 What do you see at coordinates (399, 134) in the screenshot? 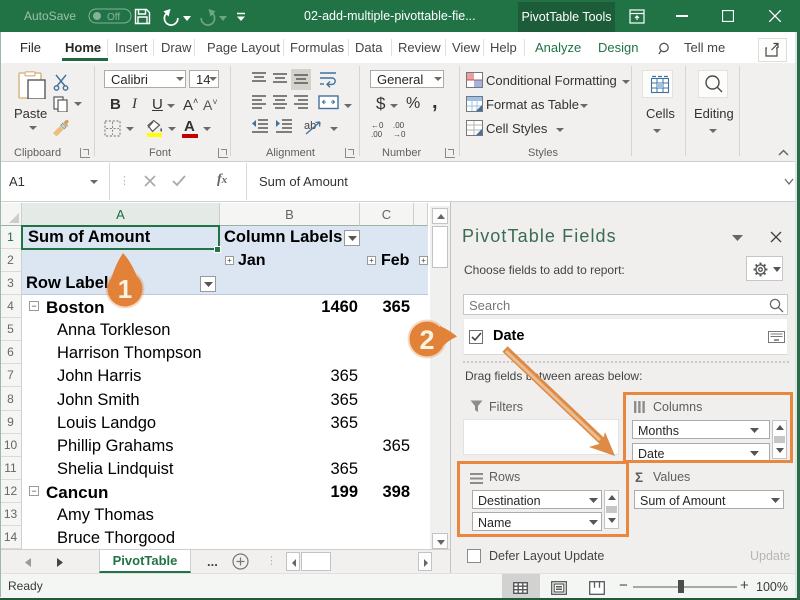
I see `svg-text: →0` at bounding box center [399, 134].